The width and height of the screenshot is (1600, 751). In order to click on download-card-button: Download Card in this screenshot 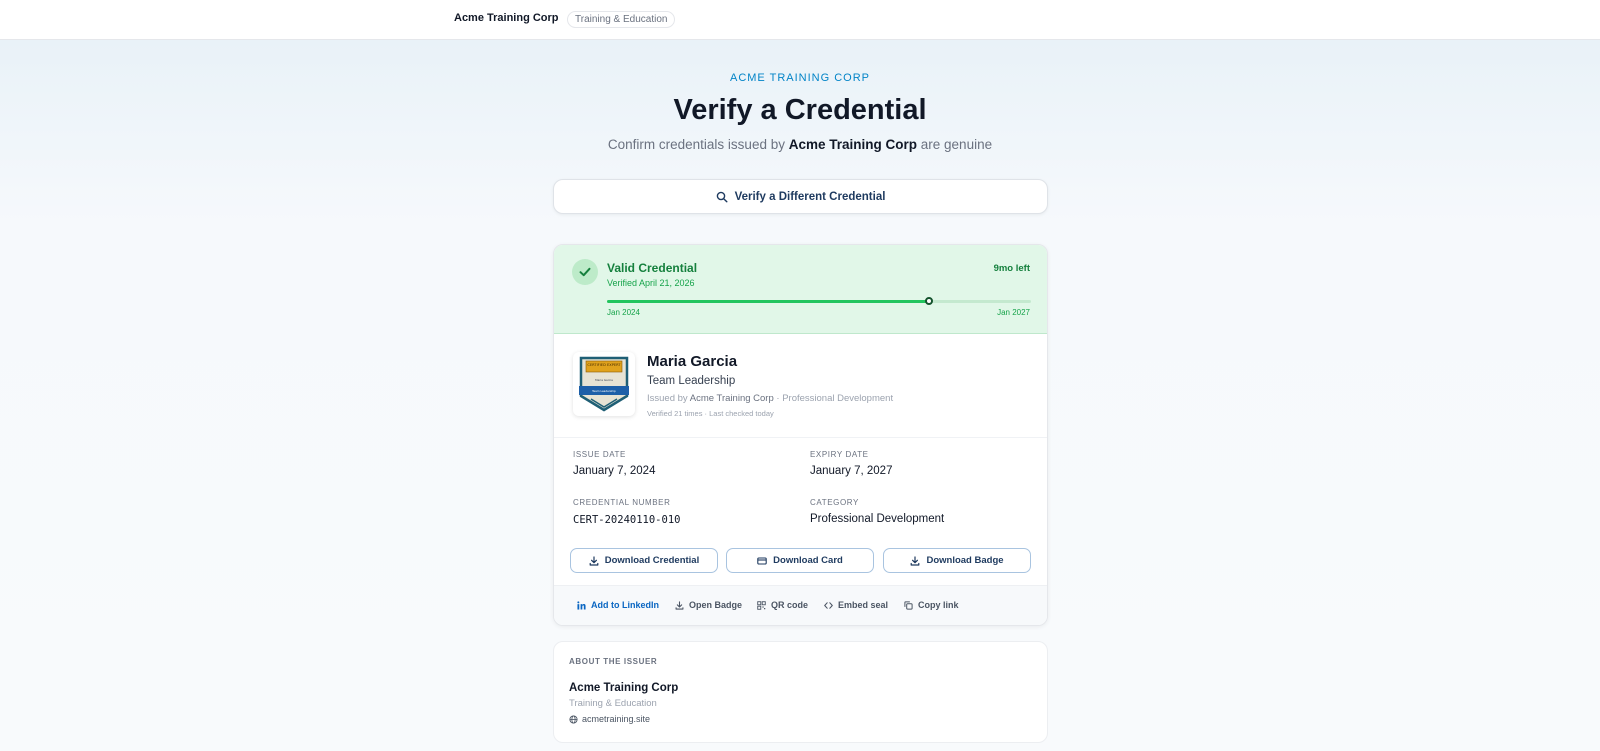, I will do `click(800, 560)`.